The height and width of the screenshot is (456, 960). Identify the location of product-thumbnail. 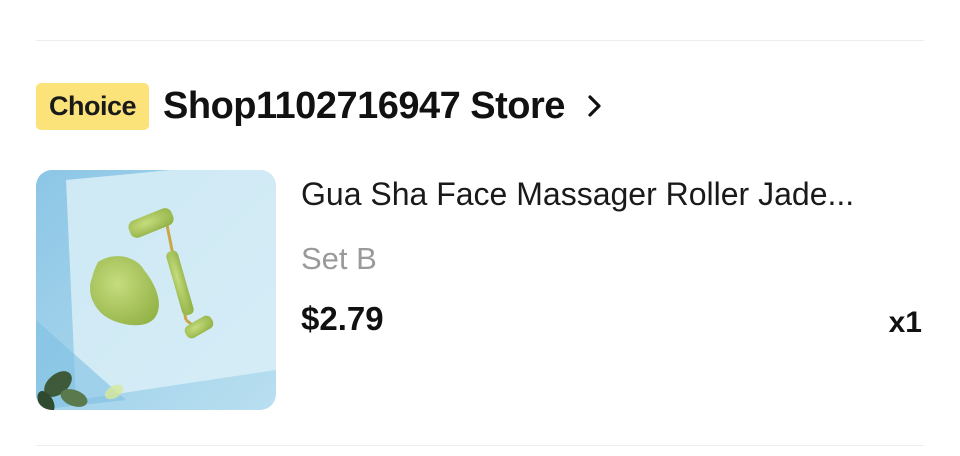
(156, 290).